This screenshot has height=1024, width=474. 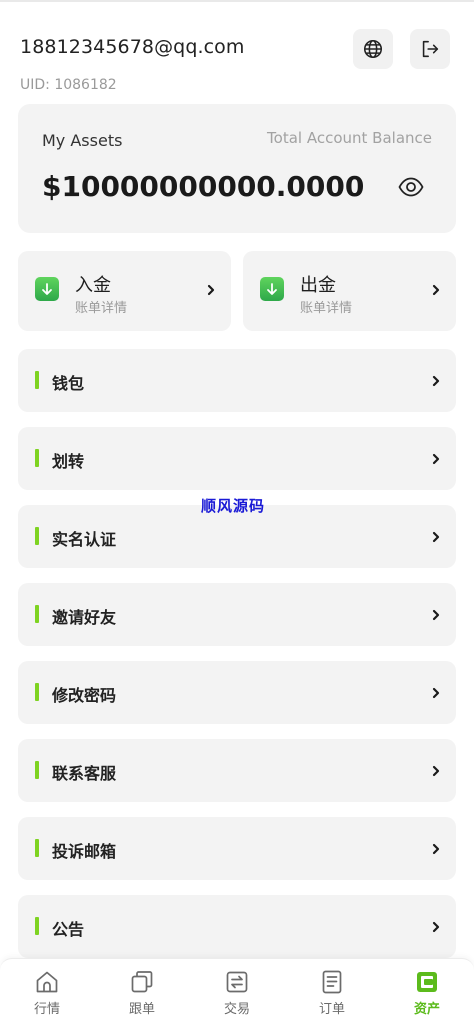 What do you see at coordinates (237, 1) in the screenshot?
I see `top-divider` at bounding box center [237, 1].